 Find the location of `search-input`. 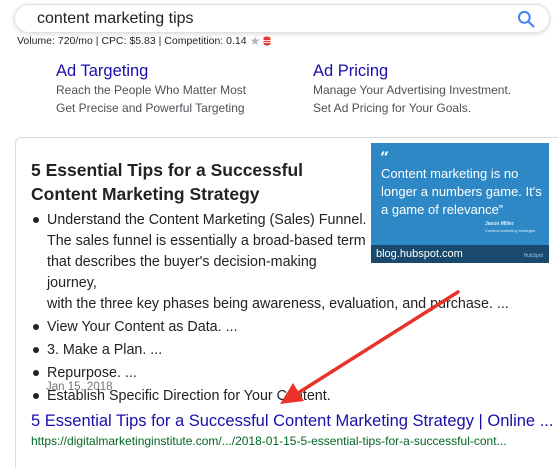

search-input is located at coordinates (272, 19).